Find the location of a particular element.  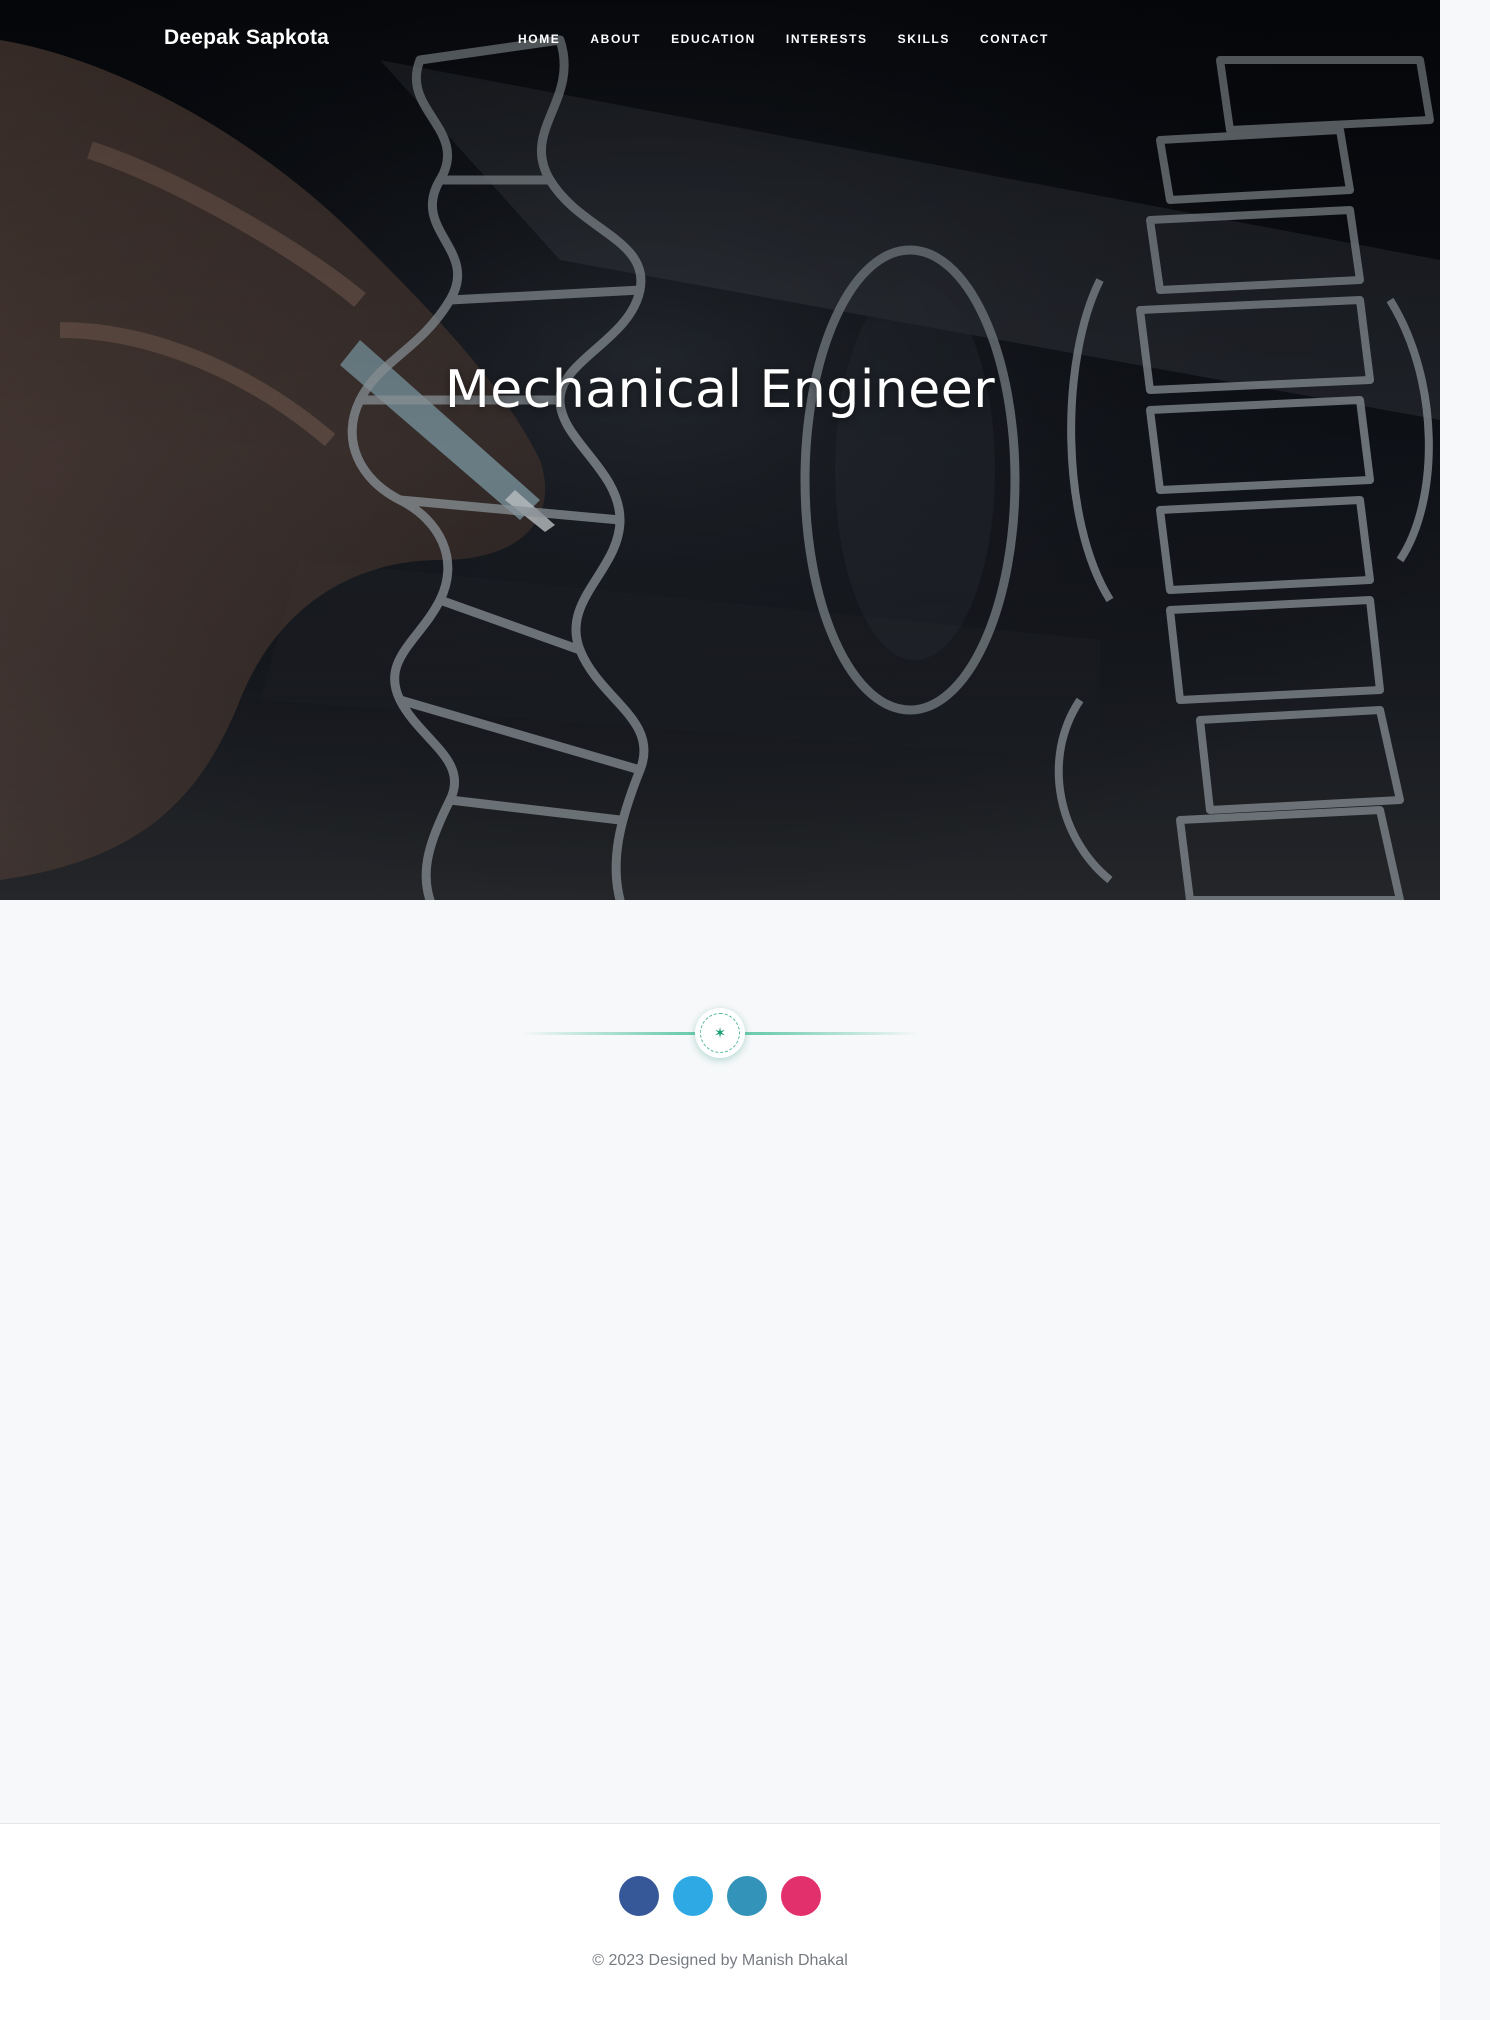

copyright-text: © 2023 Designed by Manish Dhakal is located at coordinates (720, 1960).